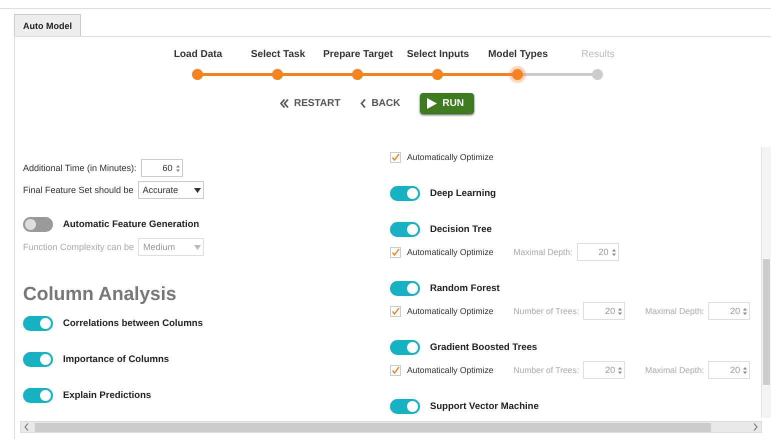 This screenshot has height=439, width=771. Describe the element at coordinates (461, 229) in the screenshot. I see `toggle-label: Decision Tree` at that location.